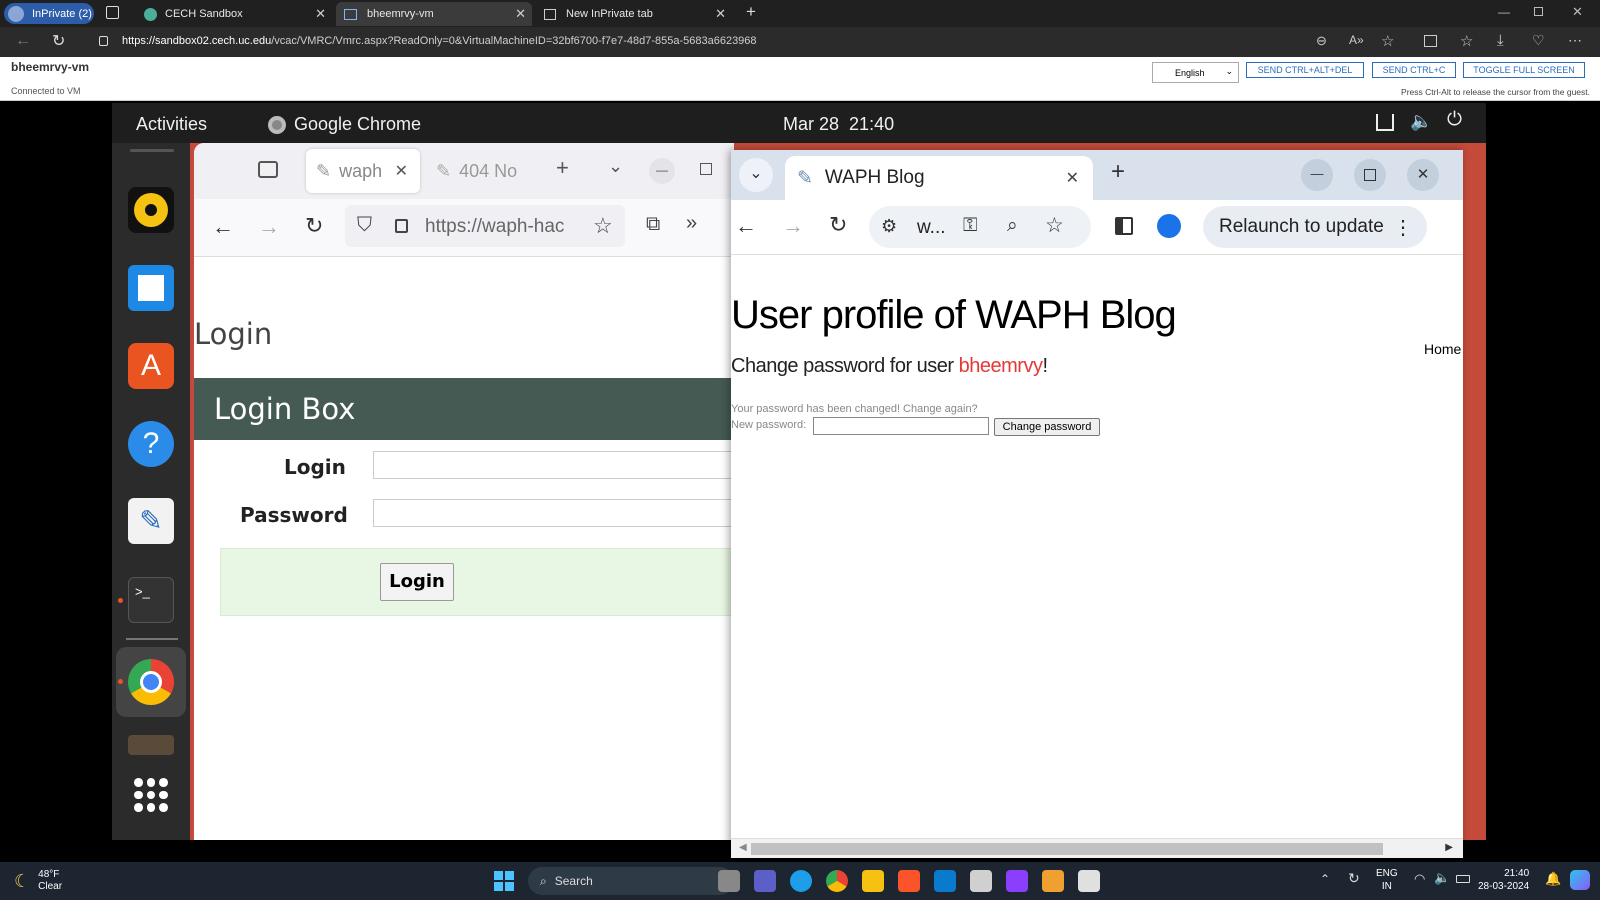 Image resolution: width=1600 pixels, height=900 pixels. Describe the element at coordinates (1017, 881) in the screenshot. I see `media-icon` at that location.